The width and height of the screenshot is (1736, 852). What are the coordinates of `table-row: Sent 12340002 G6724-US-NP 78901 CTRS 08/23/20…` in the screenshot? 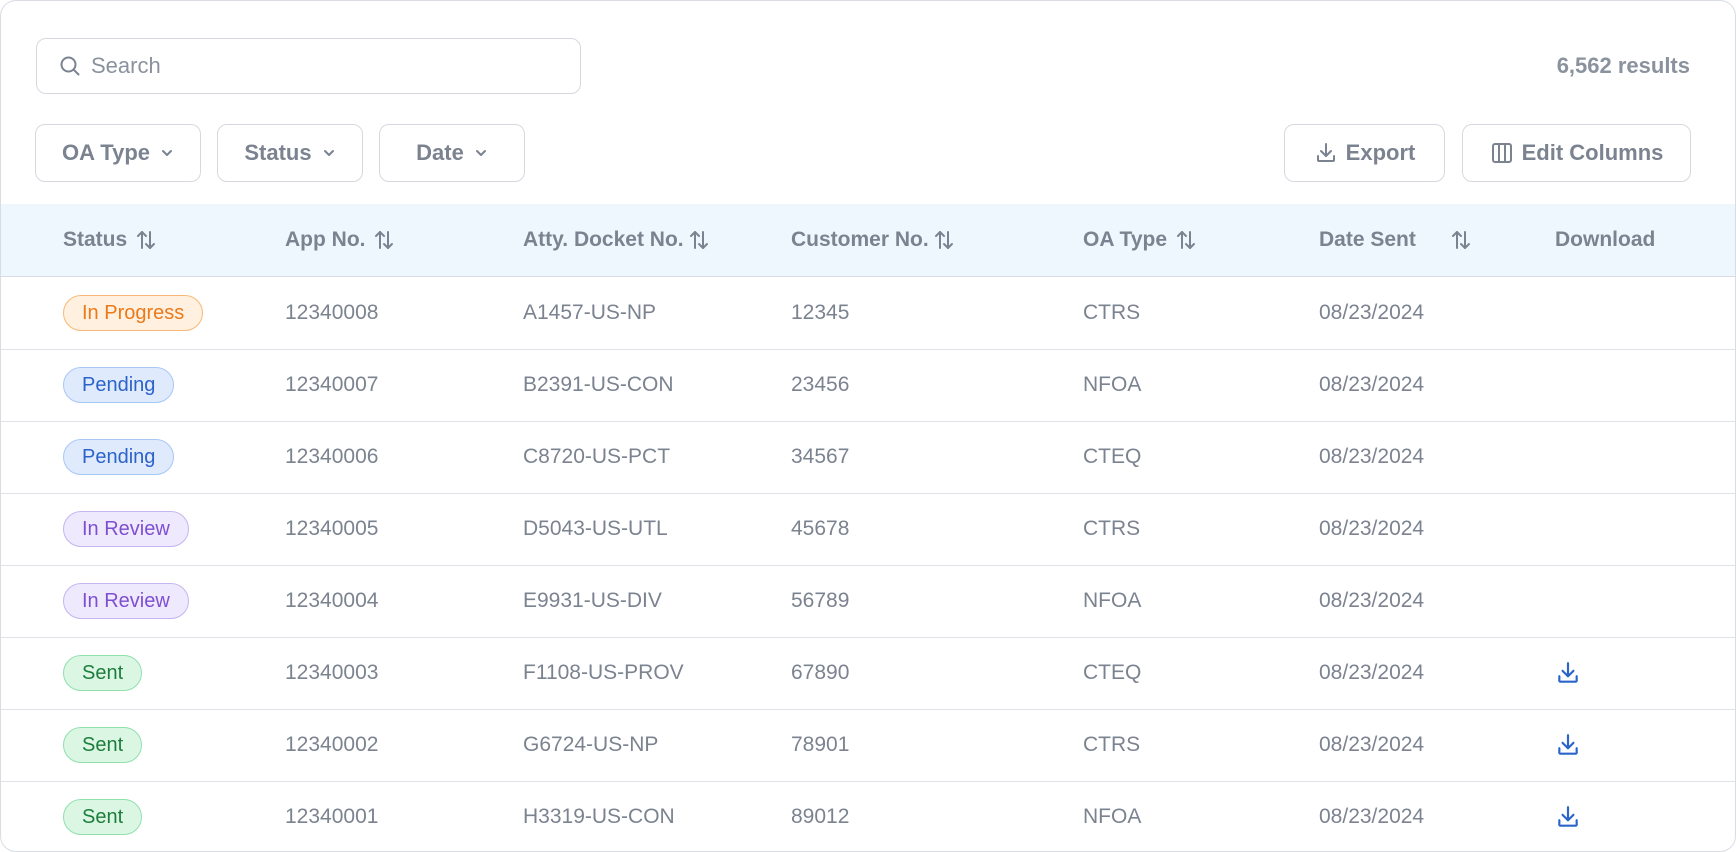 It's located at (868, 745).